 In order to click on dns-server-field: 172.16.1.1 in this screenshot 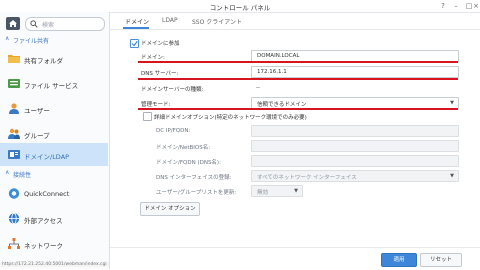, I will do `click(355, 72)`.